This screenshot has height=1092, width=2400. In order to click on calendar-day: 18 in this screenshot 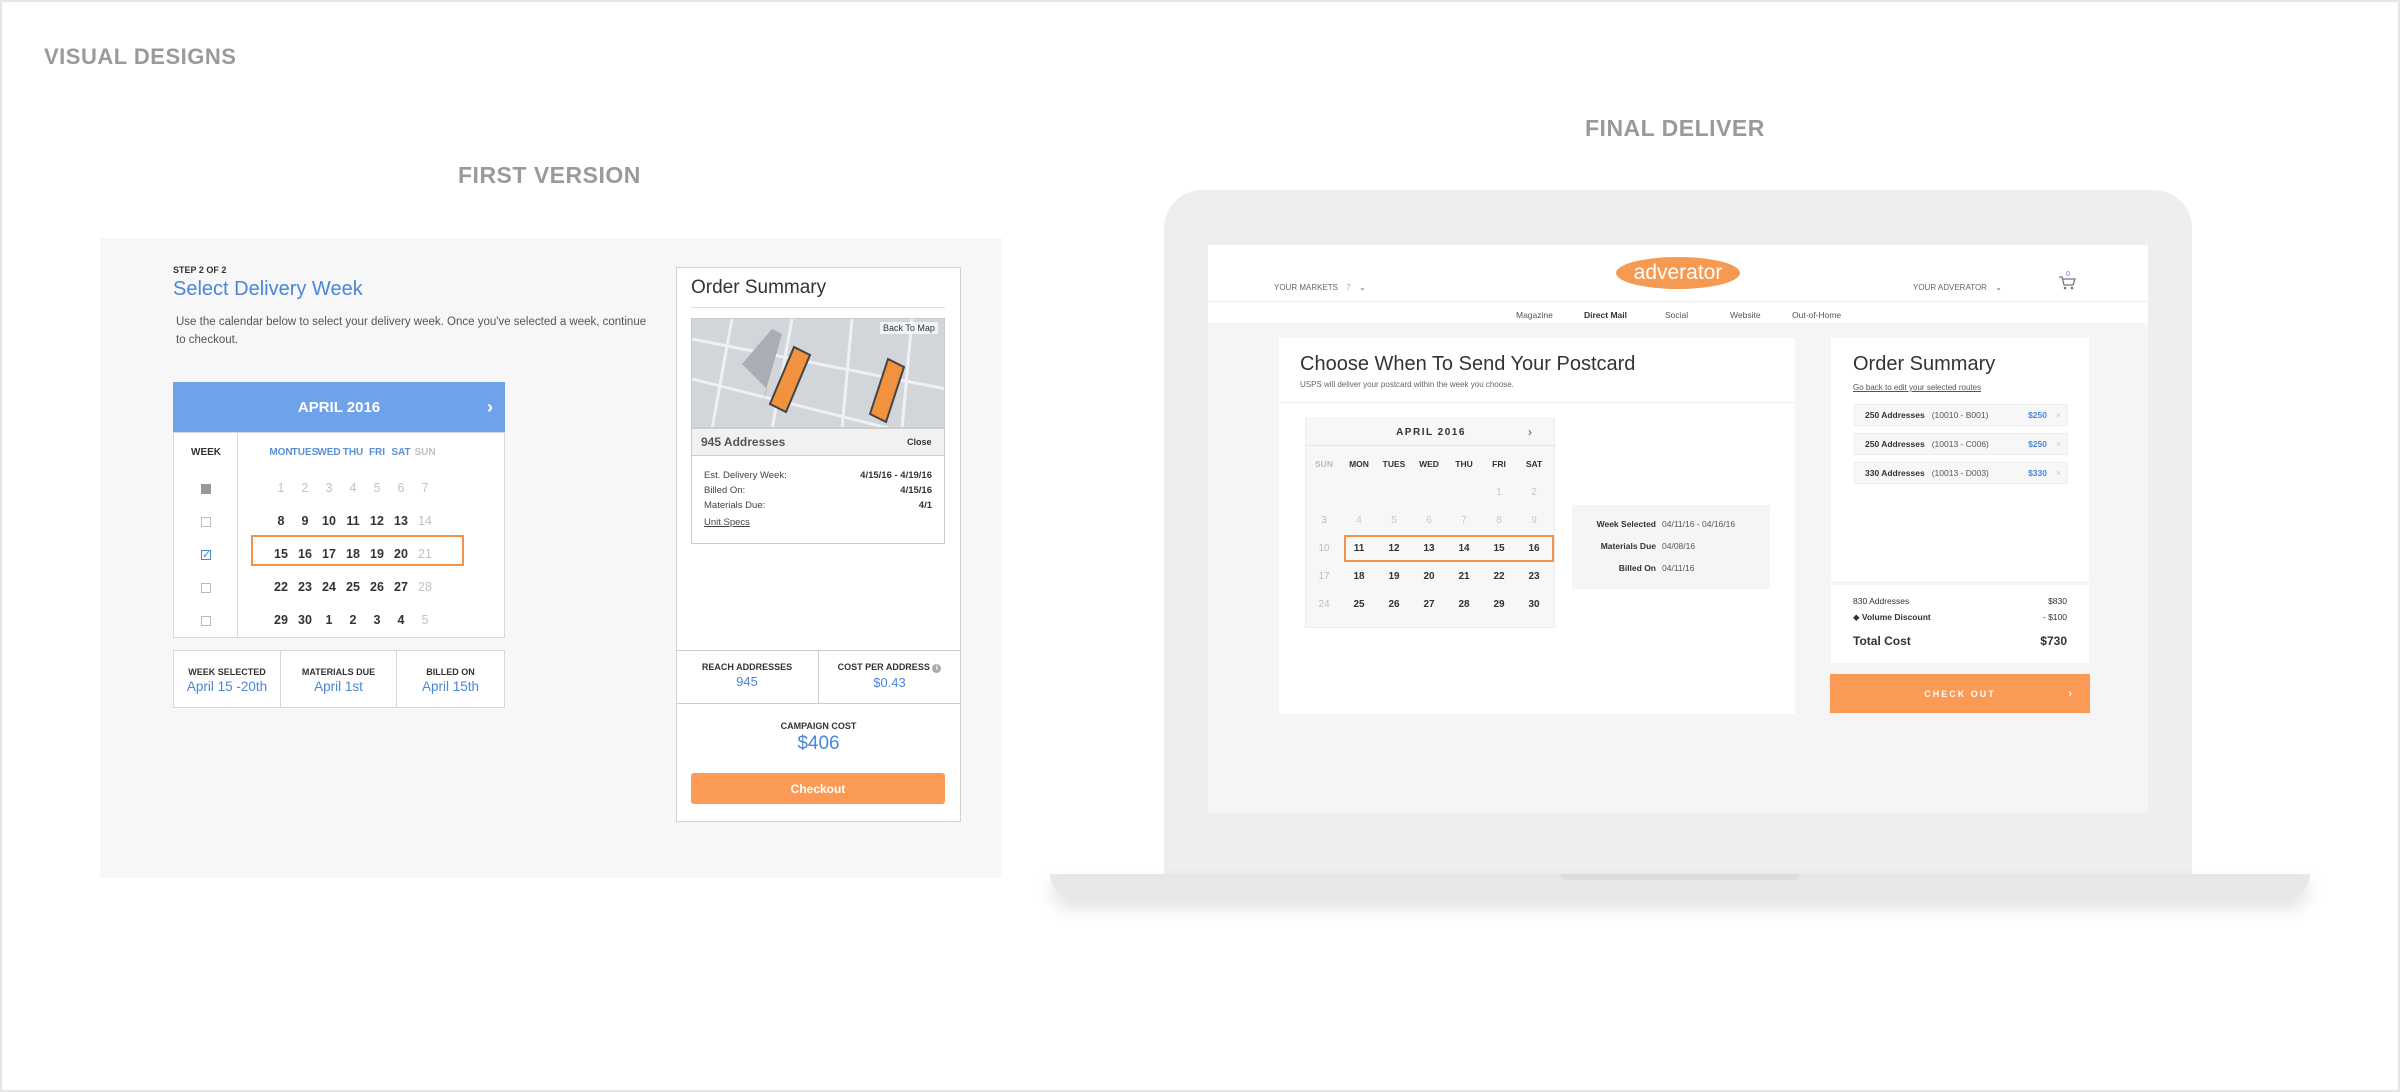, I will do `click(1359, 577)`.